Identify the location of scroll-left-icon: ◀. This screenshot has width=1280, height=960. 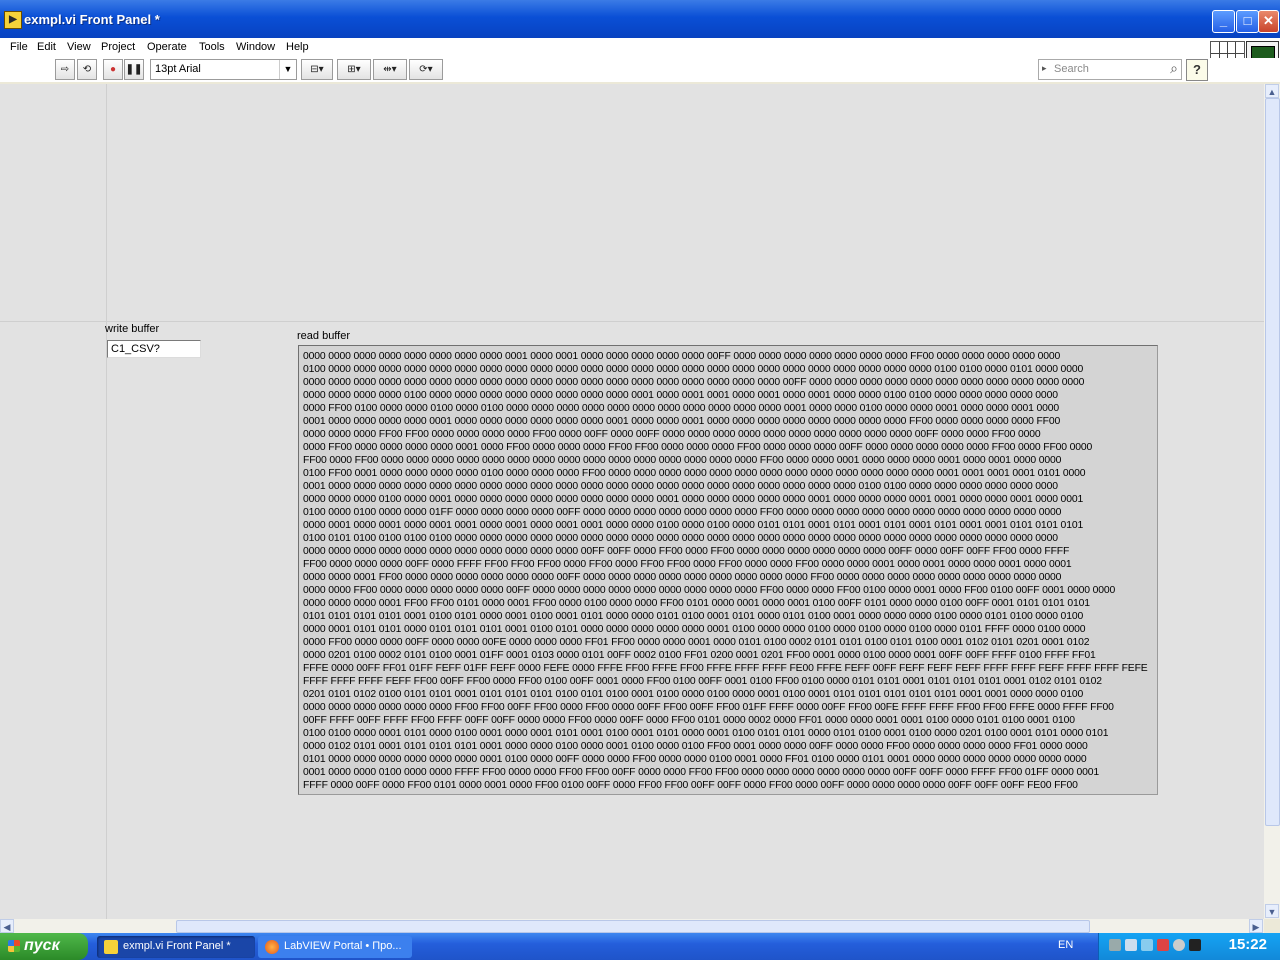
(7, 926).